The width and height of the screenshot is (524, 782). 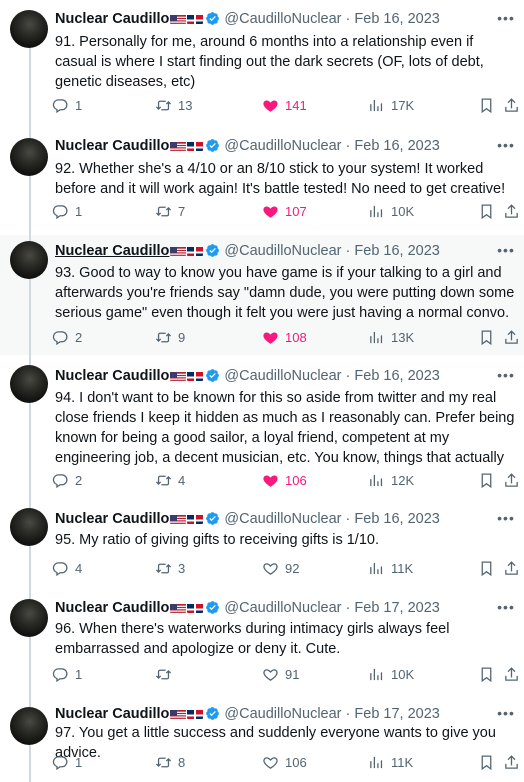 I want to click on views-button: 13K, so click(x=391, y=337).